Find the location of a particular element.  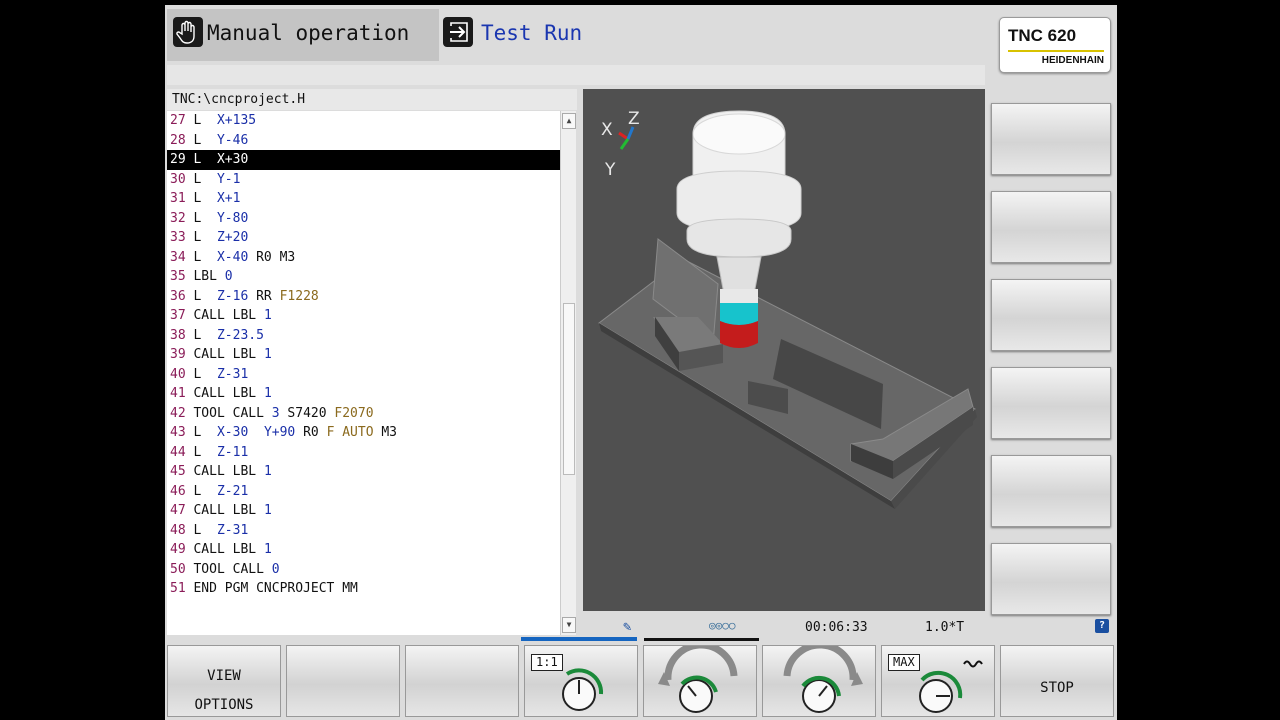

program-line: 30 L Y-1 is located at coordinates (364, 180).